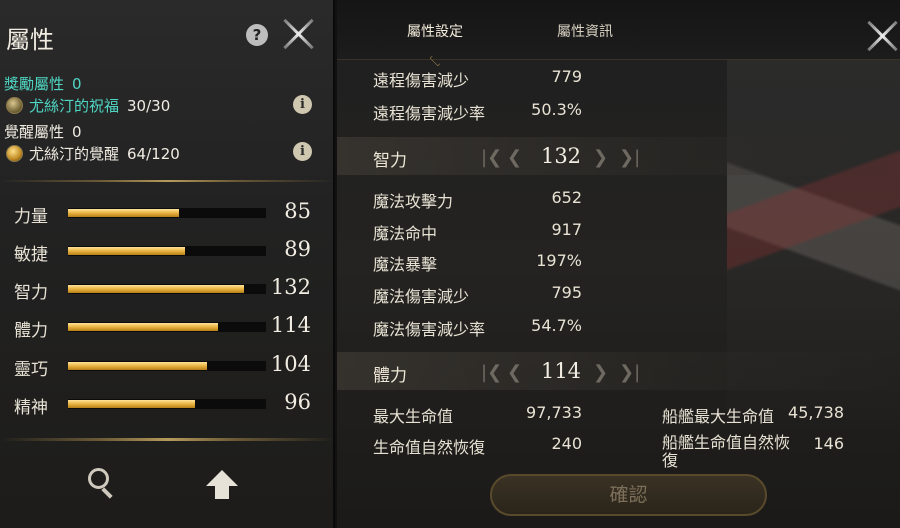  Describe the element at coordinates (290, 325) in the screenshot. I see `stat-value: 114` at that location.